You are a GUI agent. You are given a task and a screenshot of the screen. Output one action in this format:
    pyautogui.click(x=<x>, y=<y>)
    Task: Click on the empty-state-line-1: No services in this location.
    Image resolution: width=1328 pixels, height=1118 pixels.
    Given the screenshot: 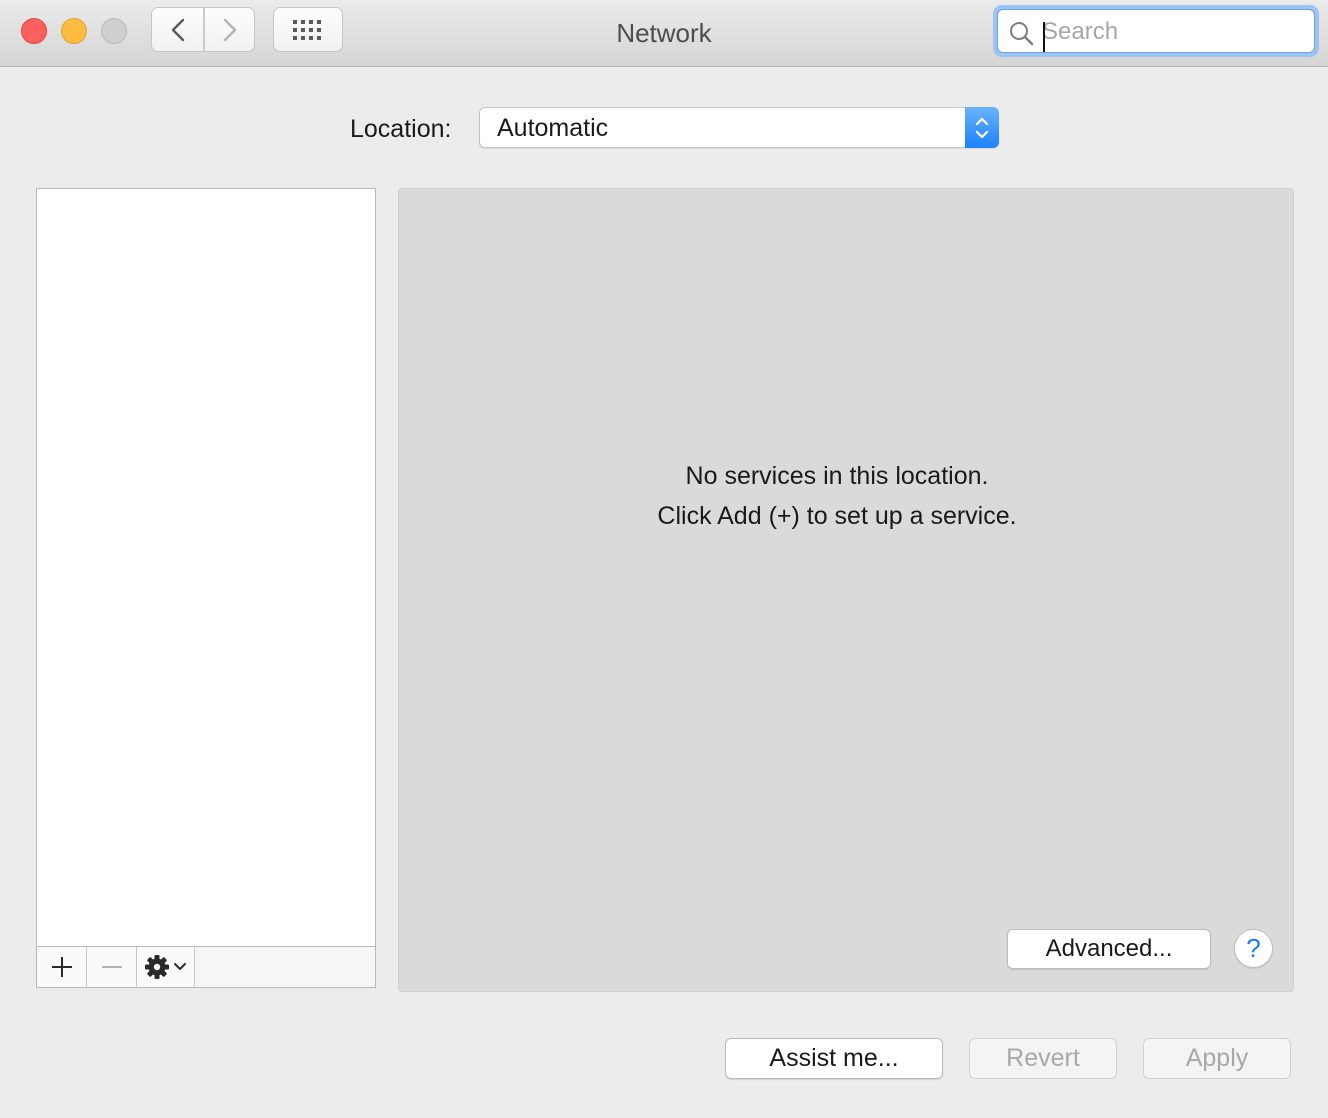 What is the action you would take?
    pyautogui.click(x=837, y=476)
    